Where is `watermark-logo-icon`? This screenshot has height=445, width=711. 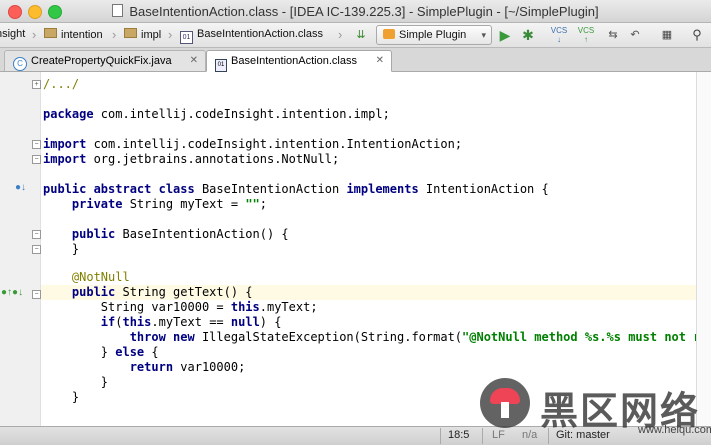
watermark-logo-icon is located at coordinates (505, 403).